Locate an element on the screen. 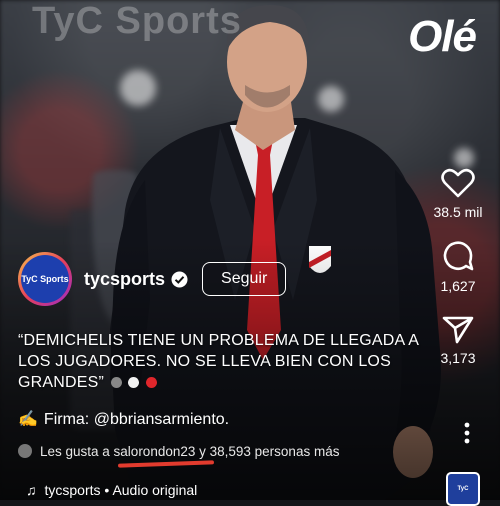 The height and width of the screenshot is (506, 500). comment-count: 1,627 is located at coordinates (458, 286).